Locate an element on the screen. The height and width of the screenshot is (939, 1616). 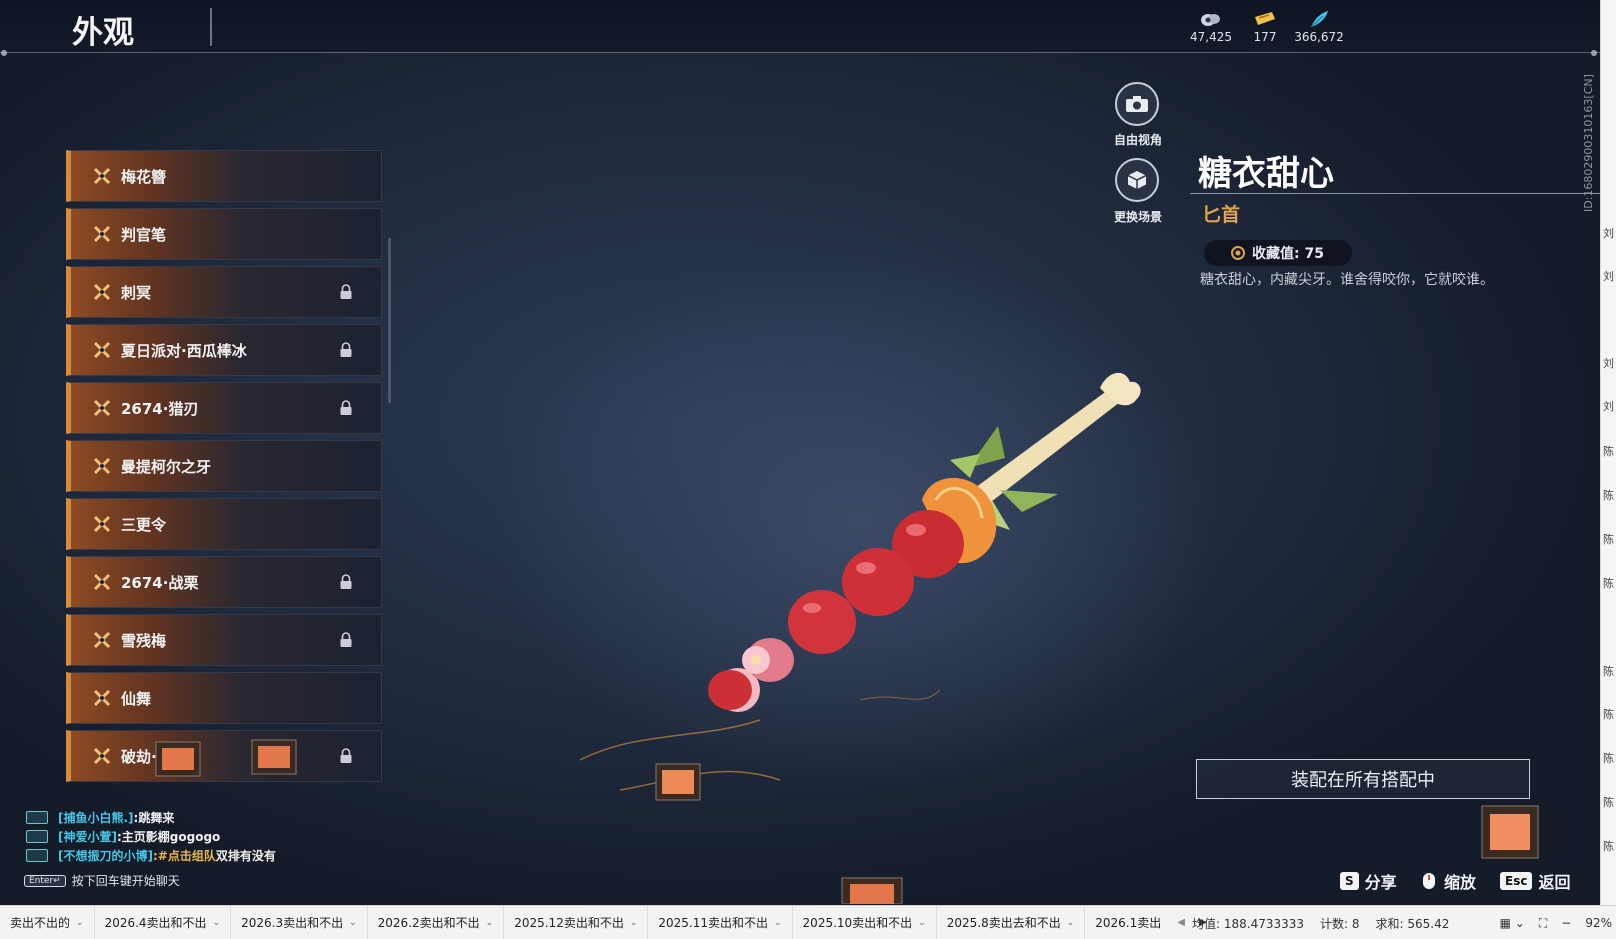
chat-message: [神爱小萱] :主页影棚gogogo is located at coordinates (151, 836).